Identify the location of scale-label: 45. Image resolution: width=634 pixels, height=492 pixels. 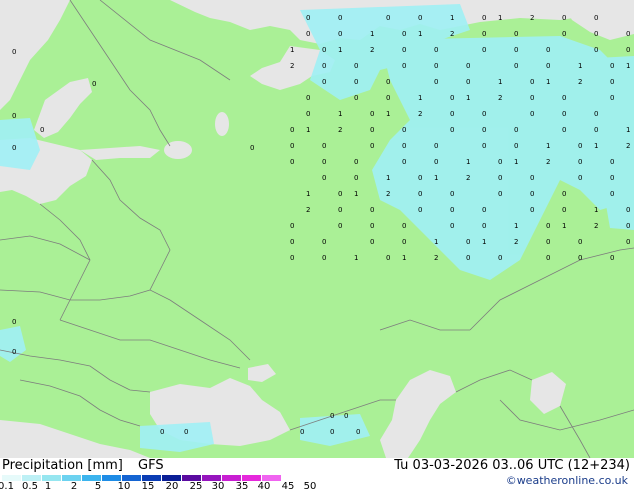
(288, 486).